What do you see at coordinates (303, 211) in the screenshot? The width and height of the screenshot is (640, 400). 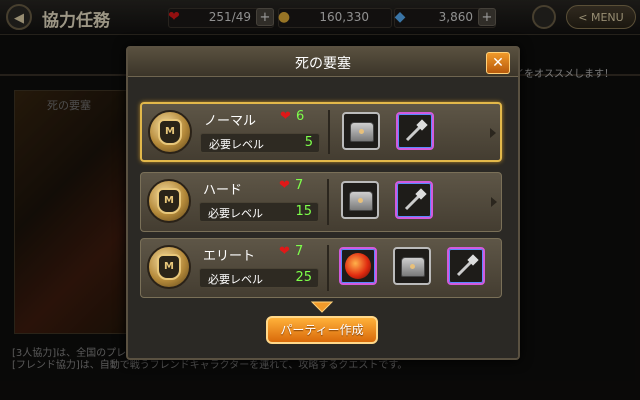 I see `required-level-value: 15` at bounding box center [303, 211].